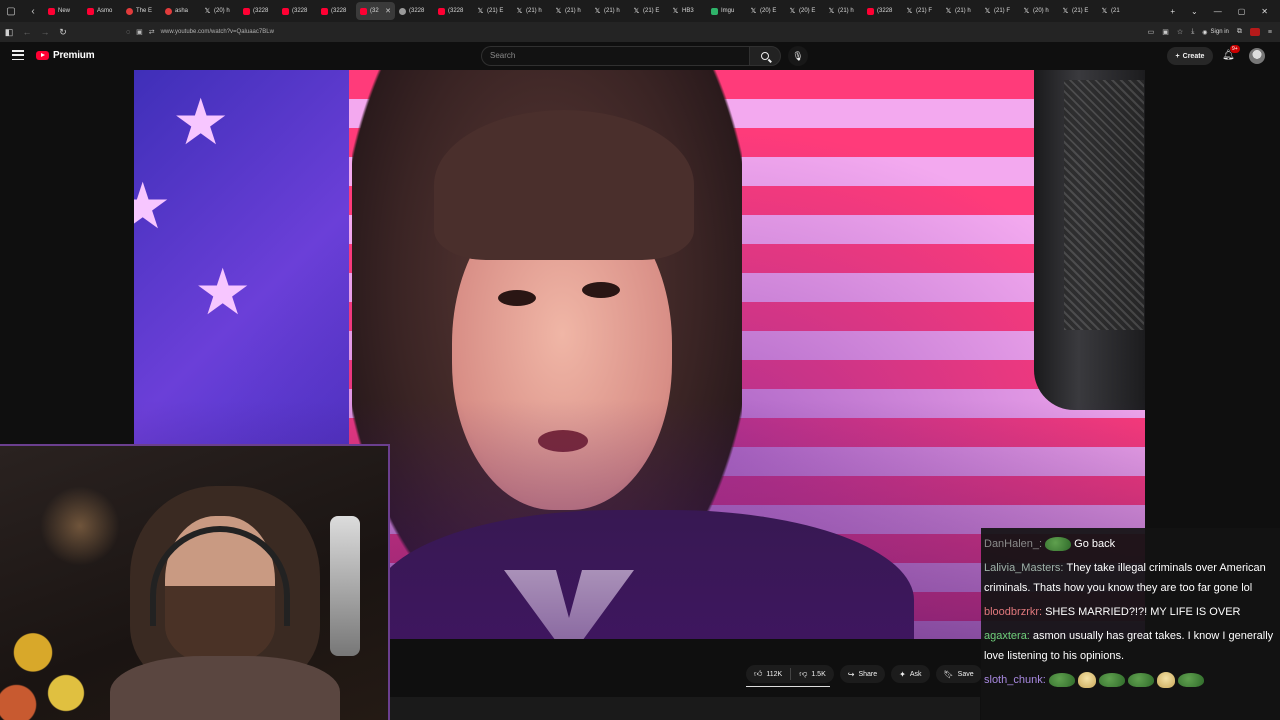 Image resolution: width=1280 pixels, height=720 pixels. What do you see at coordinates (1013, 612) in the screenshot?
I see `chat-username: bloodbrzrkr:` at bounding box center [1013, 612].